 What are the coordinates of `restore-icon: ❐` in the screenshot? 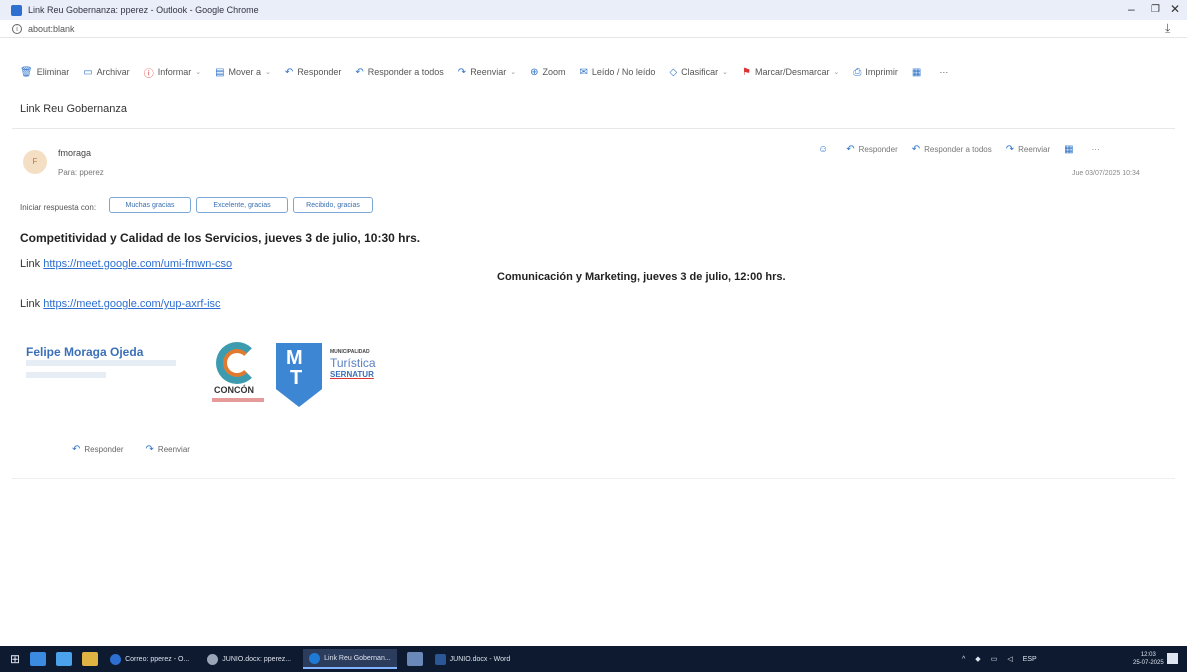 It's located at (1155, 9).